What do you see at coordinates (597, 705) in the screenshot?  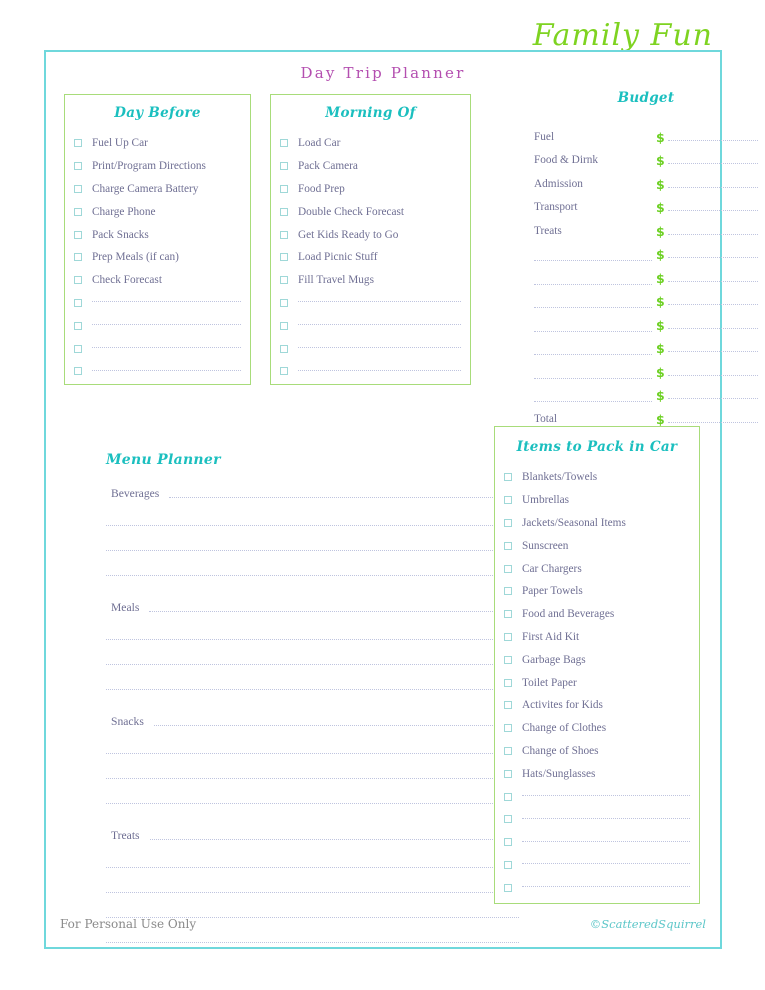 I see `checklist-row: Activites for Kids` at bounding box center [597, 705].